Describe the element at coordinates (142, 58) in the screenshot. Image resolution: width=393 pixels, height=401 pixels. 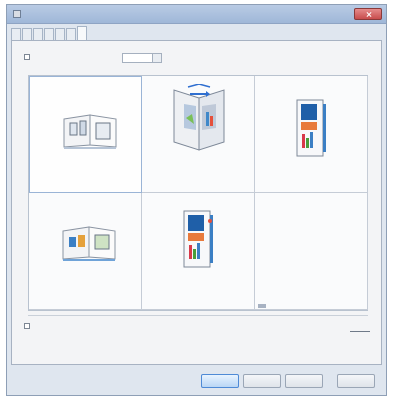
I see `spin-field` at that location.